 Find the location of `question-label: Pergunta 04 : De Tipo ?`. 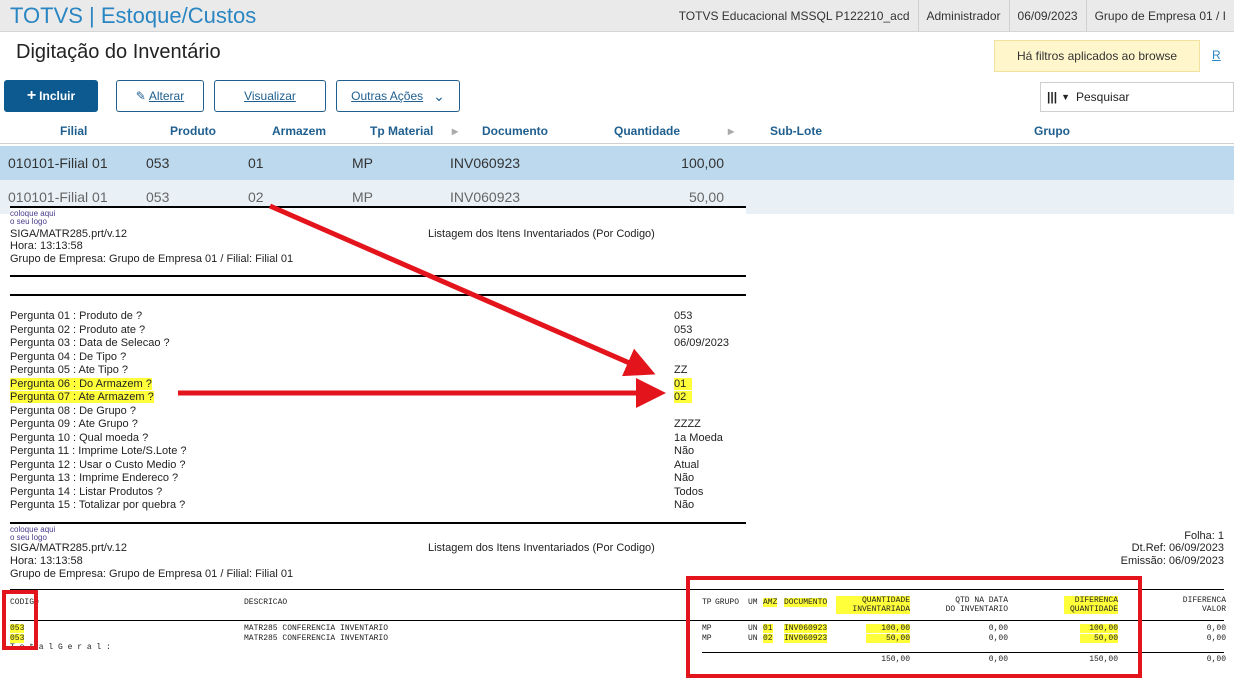

question-label: Pergunta 04 : De Tipo ? is located at coordinates (68, 356).